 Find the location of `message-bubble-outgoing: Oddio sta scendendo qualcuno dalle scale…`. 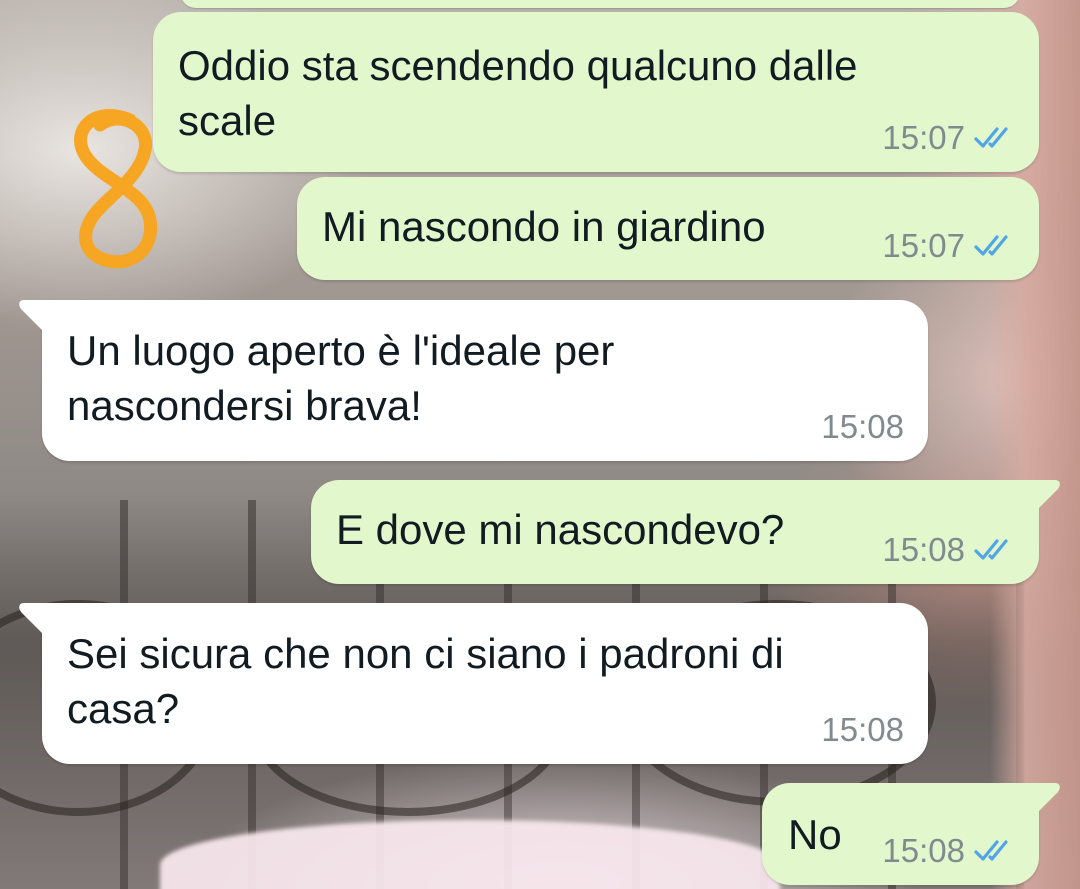

message-bubble-outgoing: Oddio sta scendendo qualcuno dalle scale… is located at coordinates (596, 92).